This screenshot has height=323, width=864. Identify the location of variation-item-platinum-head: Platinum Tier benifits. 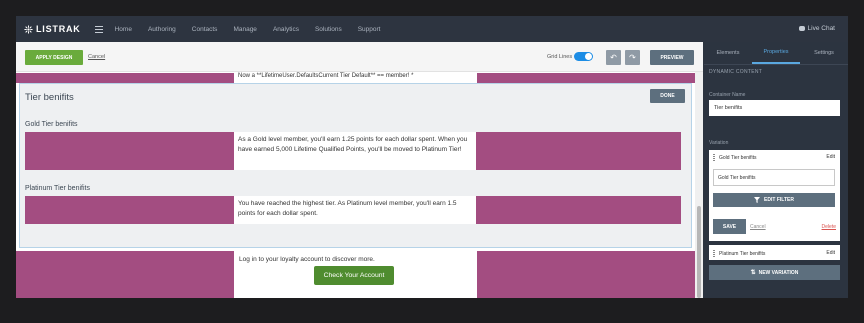
(739, 253).